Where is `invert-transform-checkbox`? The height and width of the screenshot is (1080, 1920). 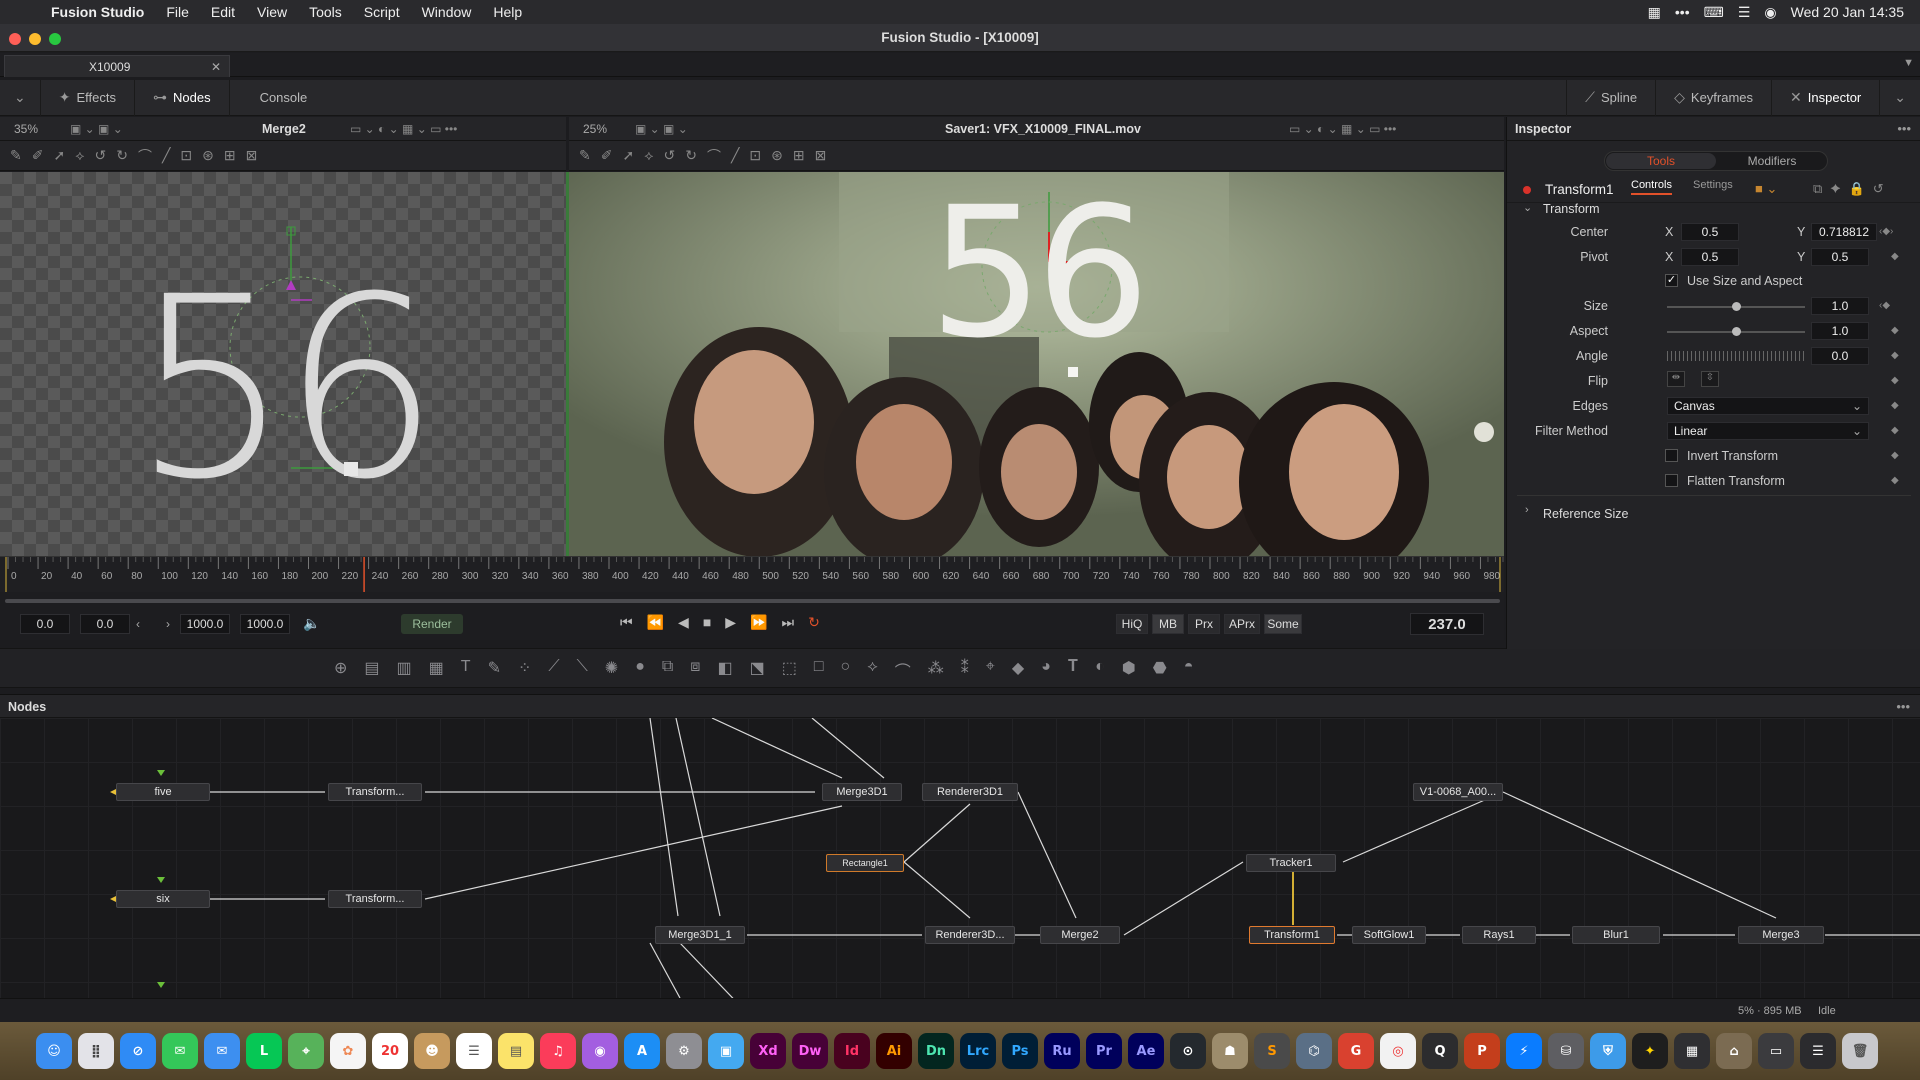
invert-transform-checkbox is located at coordinates (1671, 455).